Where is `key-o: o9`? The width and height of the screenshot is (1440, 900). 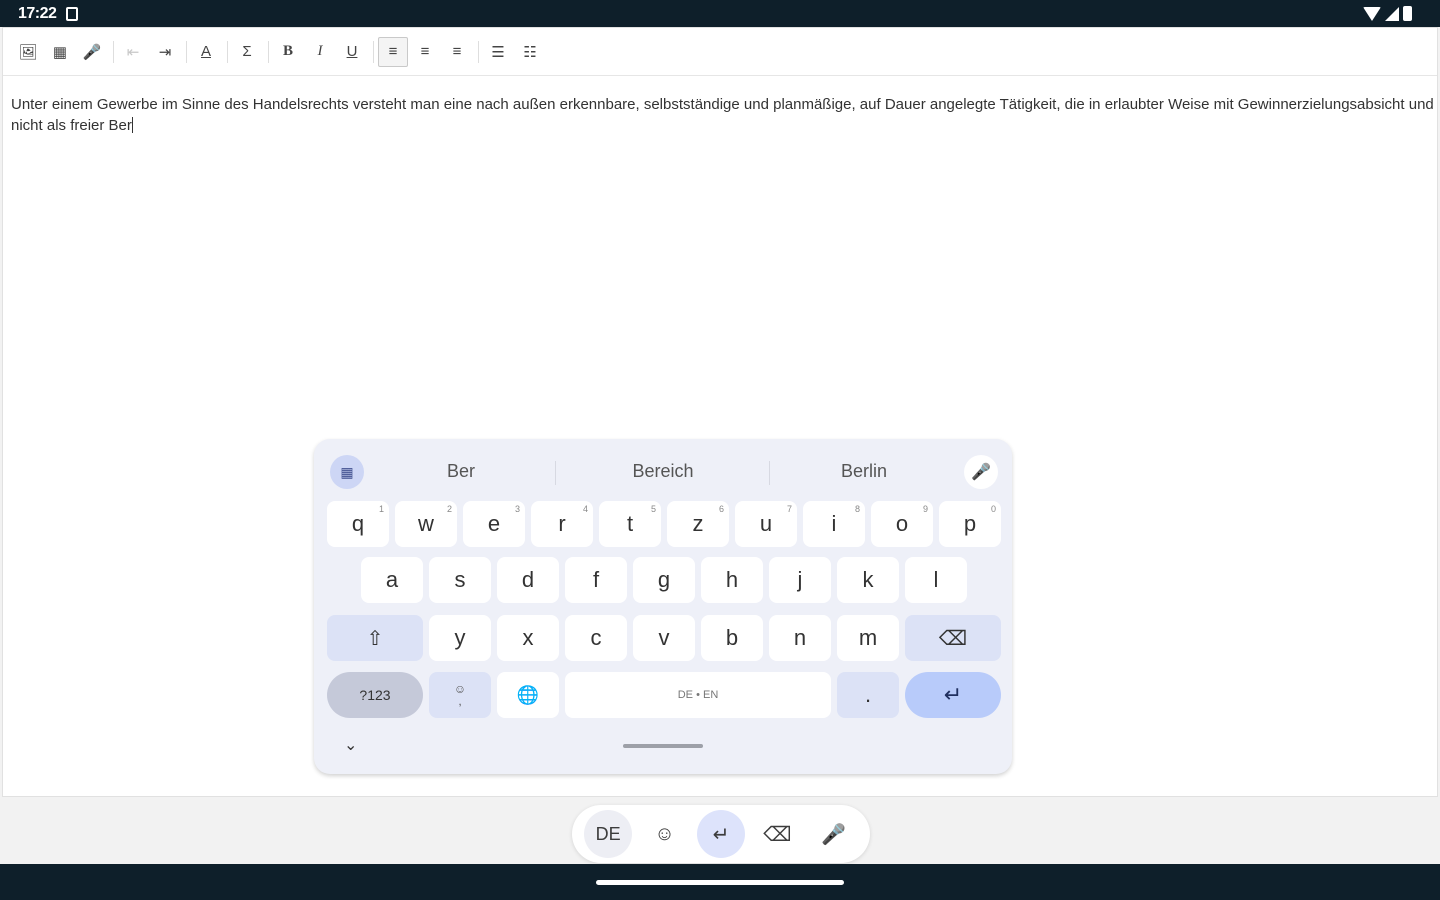 key-o: o9 is located at coordinates (902, 524).